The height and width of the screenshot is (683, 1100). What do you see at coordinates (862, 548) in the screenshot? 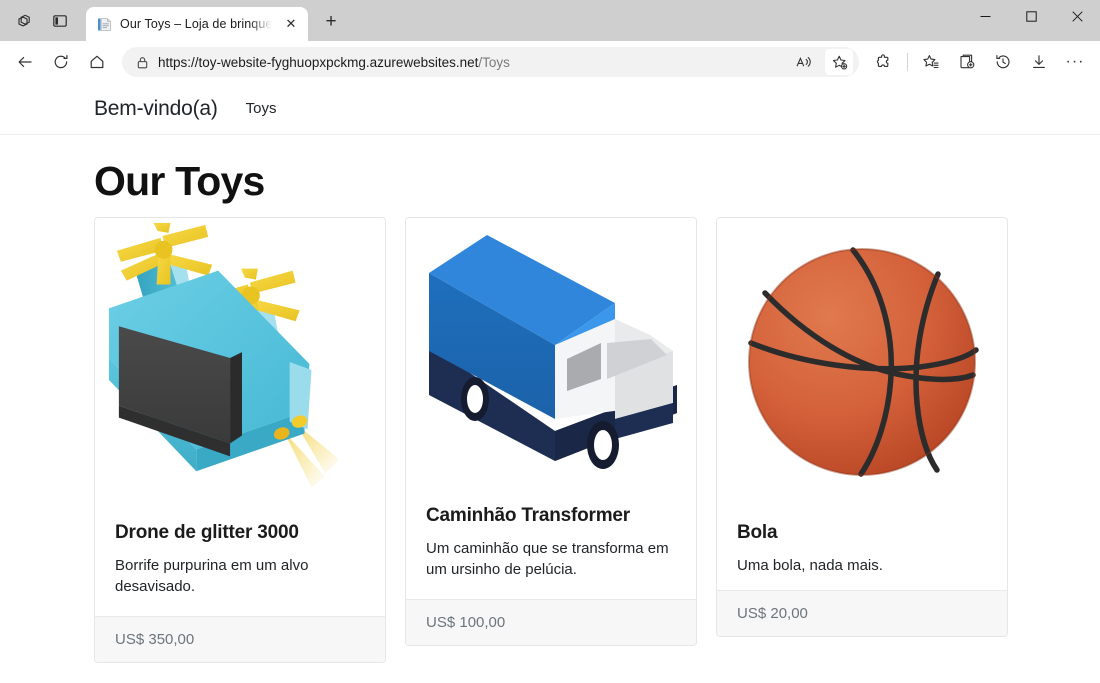
I see `product-card-body: Bola Uma bola, nada mais.` at bounding box center [862, 548].